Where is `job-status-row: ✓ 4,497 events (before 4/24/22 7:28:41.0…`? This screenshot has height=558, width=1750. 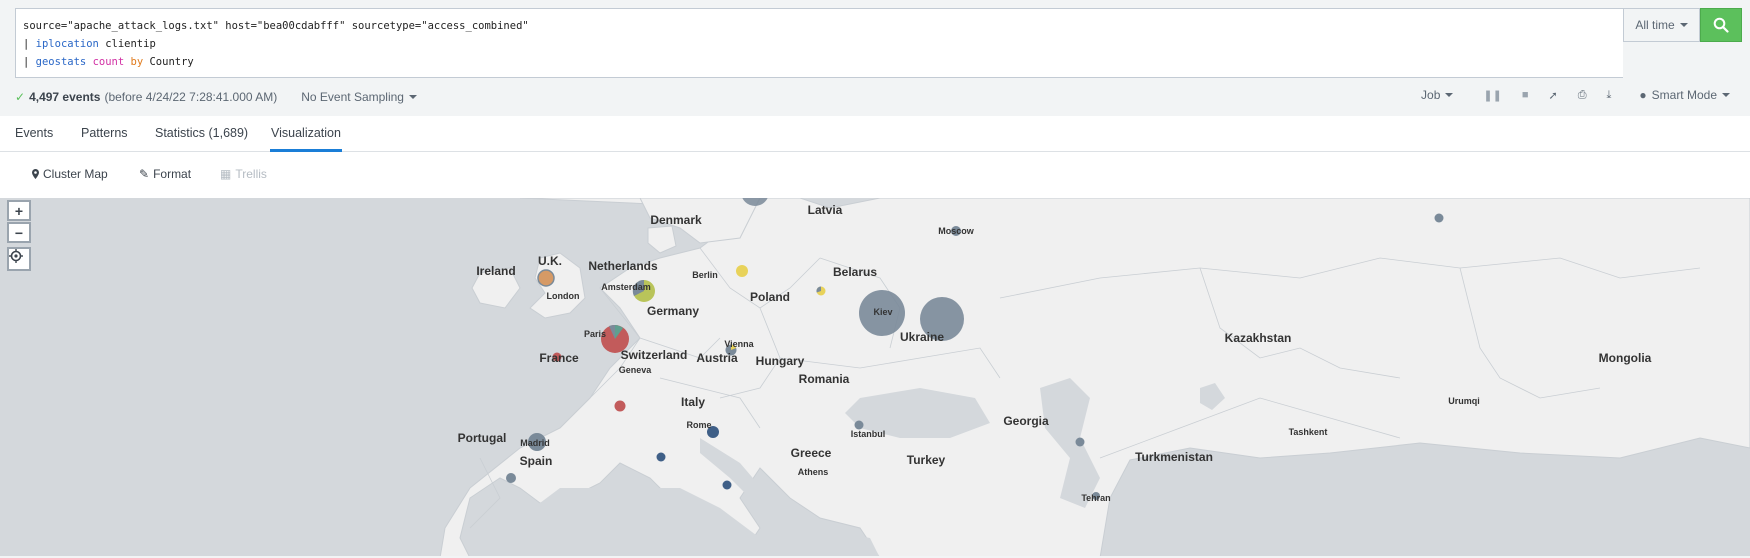
job-status-row: ✓ 4,497 events (before 4/24/22 7:28:41.0… is located at coordinates (875, 98).